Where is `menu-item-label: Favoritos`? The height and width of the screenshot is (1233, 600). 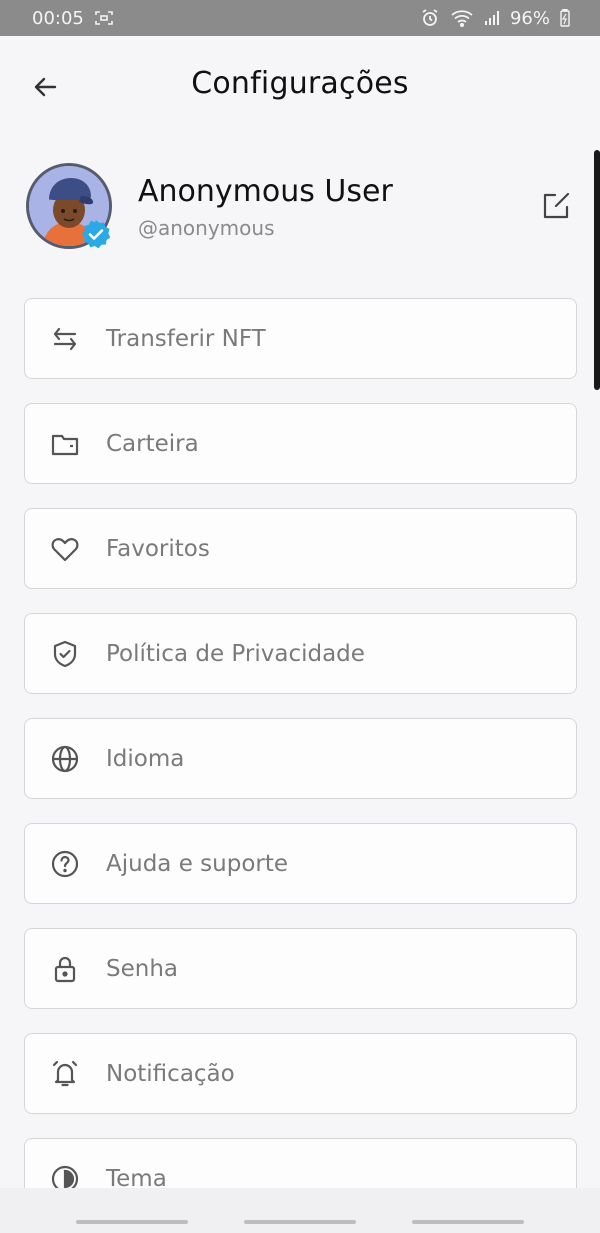 menu-item-label: Favoritos is located at coordinates (158, 548).